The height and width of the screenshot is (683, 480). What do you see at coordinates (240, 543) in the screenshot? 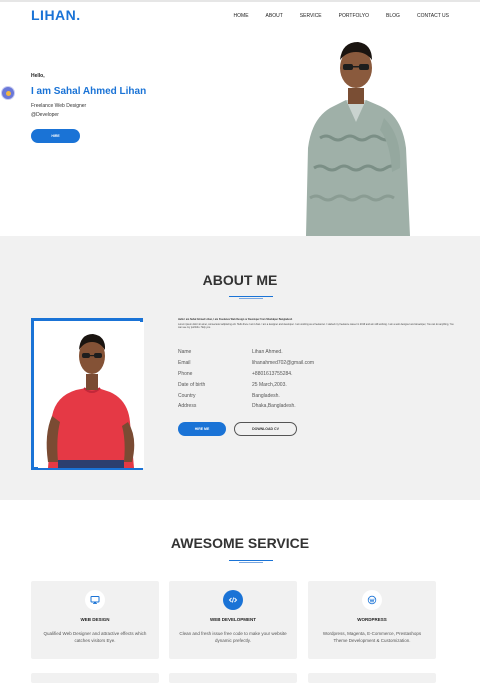
I see `services-title: AWESOME SERVICE` at bounding box center [240, 543].